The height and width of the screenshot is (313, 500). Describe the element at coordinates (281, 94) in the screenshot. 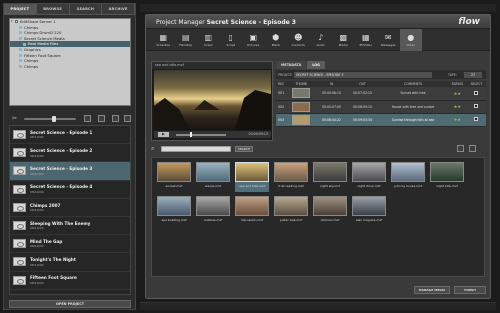

I see `rec-cell: 001` at that location.